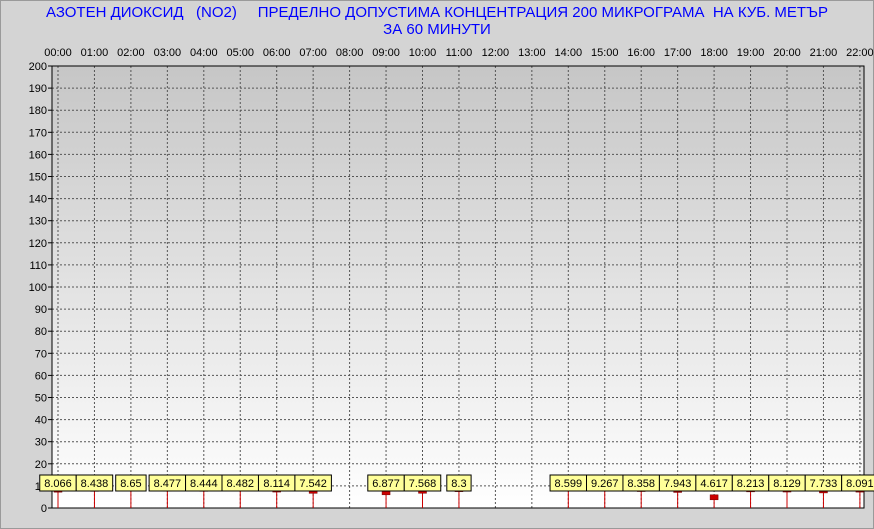  Describe the element at coordinates (714, 497) in the screenshot. I see `data-point` at that location.